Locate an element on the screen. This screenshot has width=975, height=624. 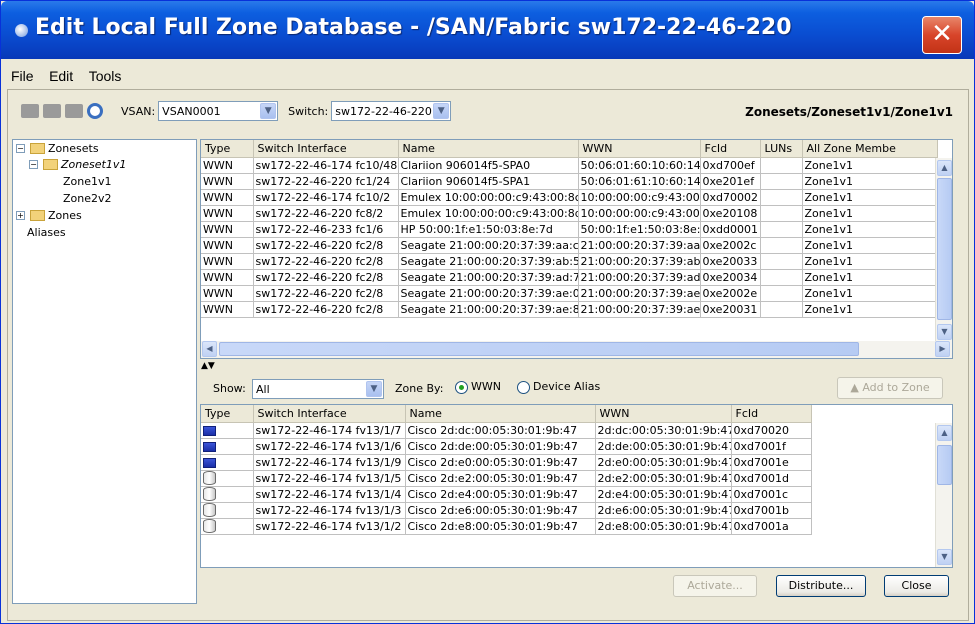
table-cell: 0xe2002e is located at coordinates (730, 293).